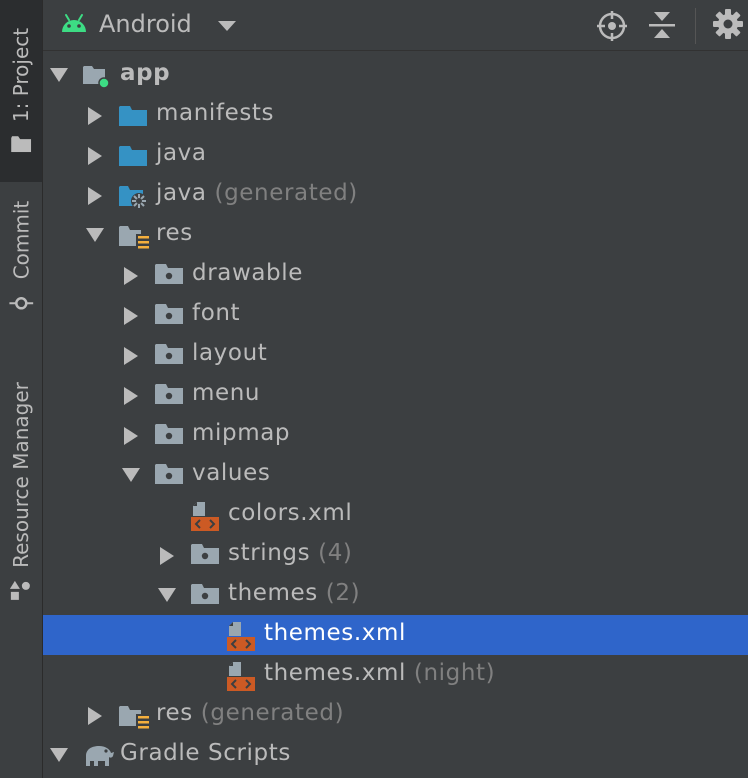 The image size is (748, 778). Describe the element at coordinates (134, 198) in the screenshot. I see `generated-source-folder-icon` at that location.